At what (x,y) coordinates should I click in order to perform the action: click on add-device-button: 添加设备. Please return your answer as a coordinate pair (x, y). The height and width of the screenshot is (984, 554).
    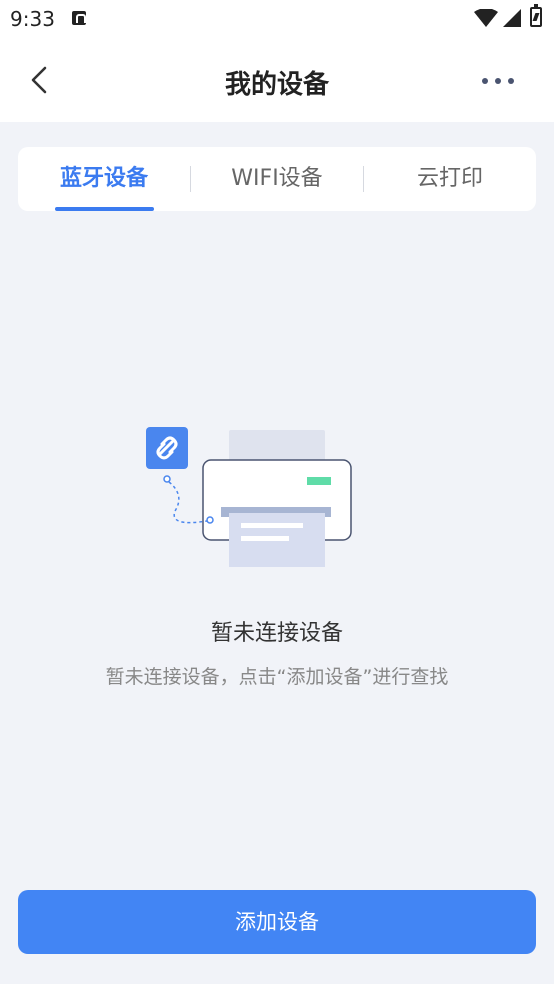
    Looking at the image, I should click on (277, 922).